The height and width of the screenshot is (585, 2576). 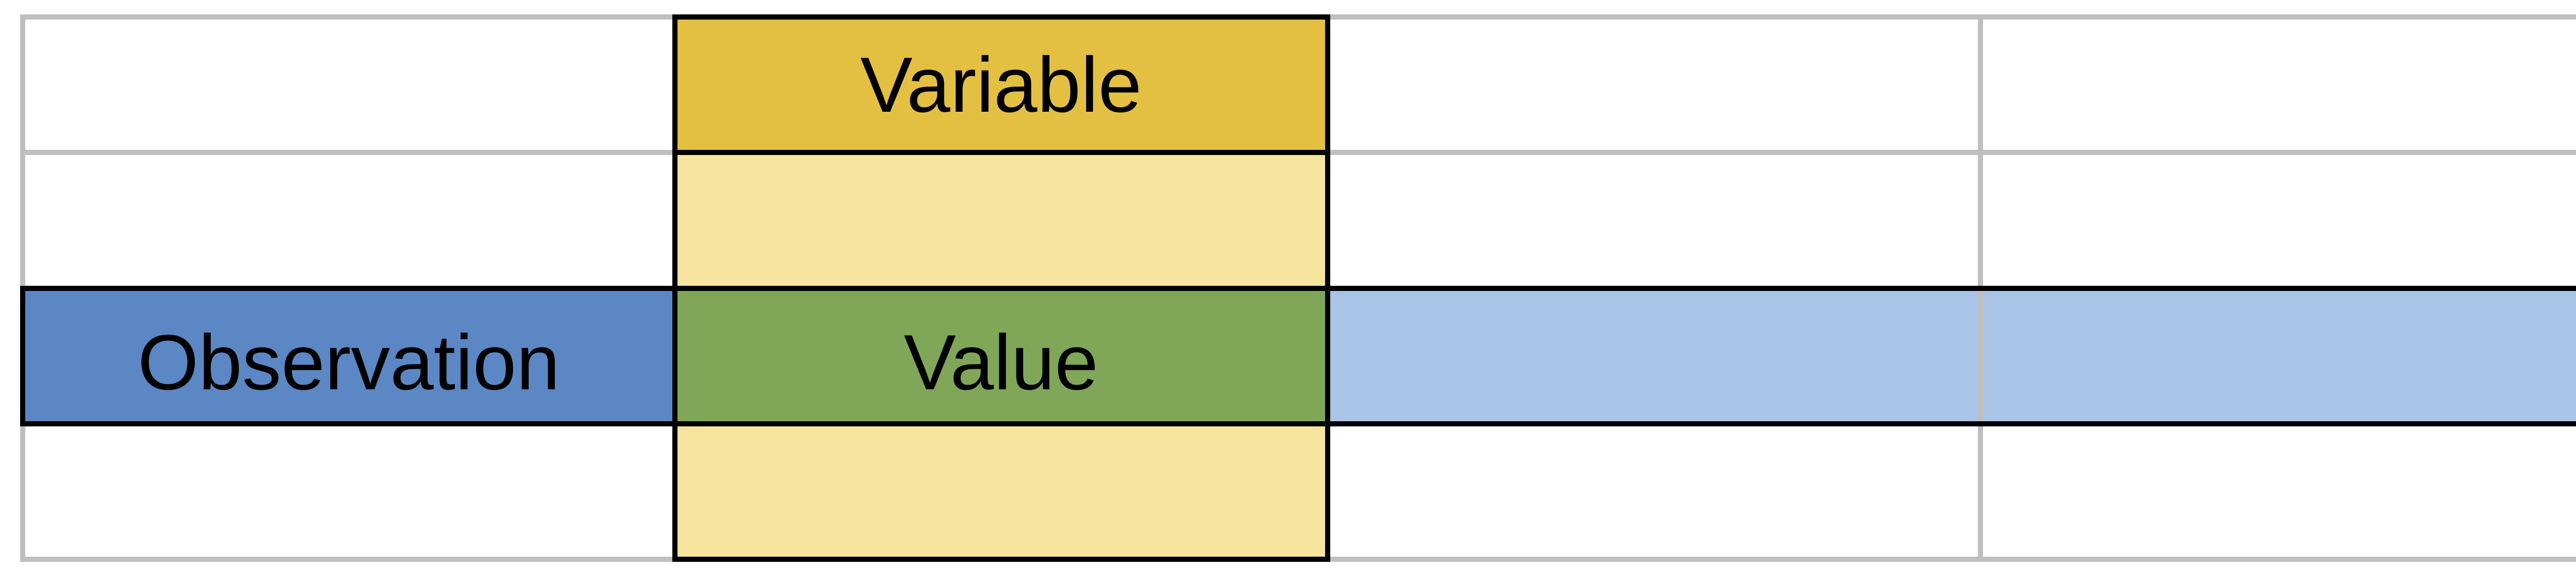 I want to click on variable-label: Variable, so click(x=1001, y=85).